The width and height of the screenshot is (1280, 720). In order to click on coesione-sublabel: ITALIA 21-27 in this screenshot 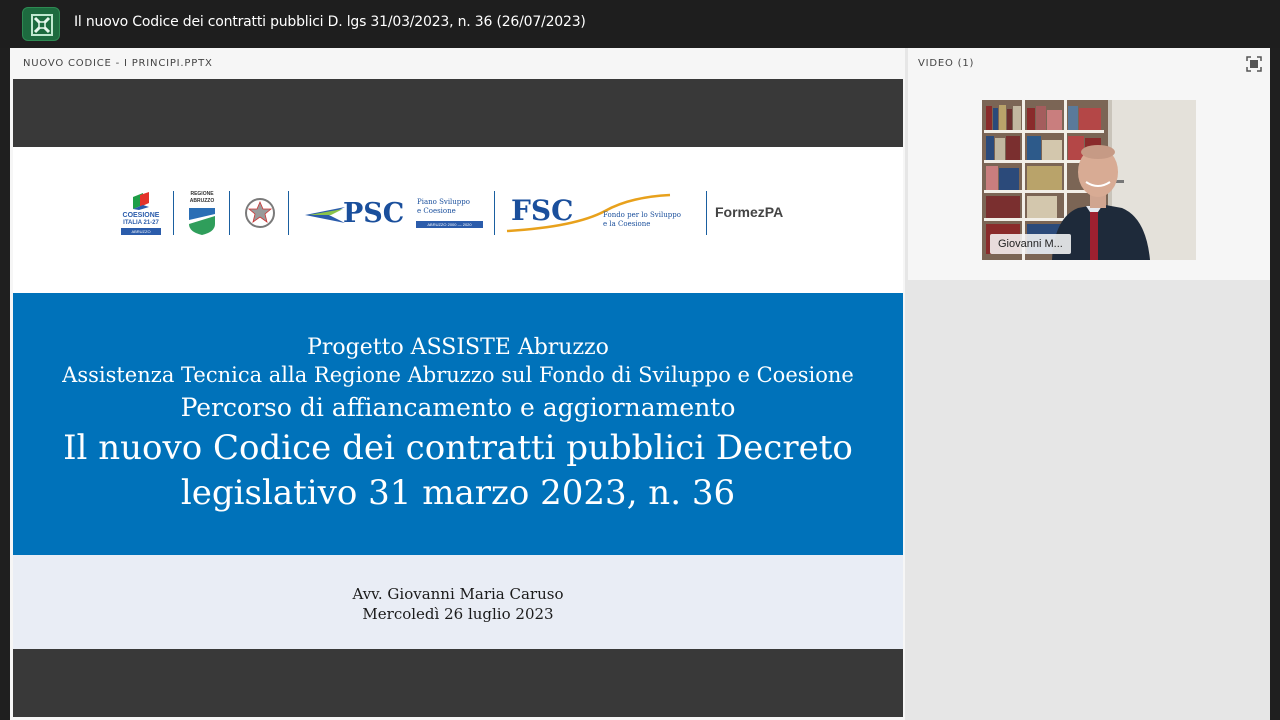, I will do `click(141, 223)`.